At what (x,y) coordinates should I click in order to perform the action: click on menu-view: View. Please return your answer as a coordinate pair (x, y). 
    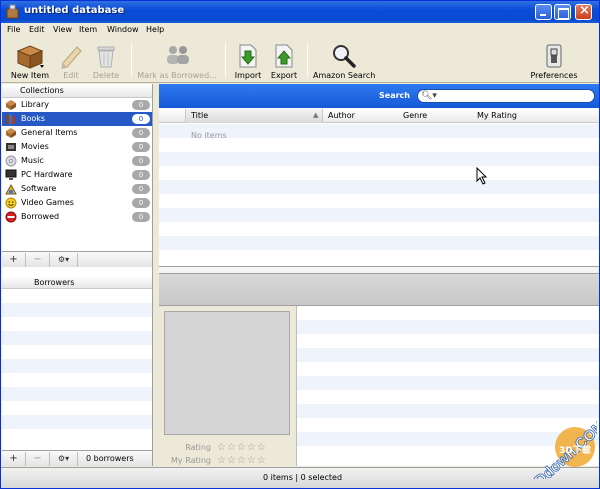
    Looking at the image, I should click on (62, 29).